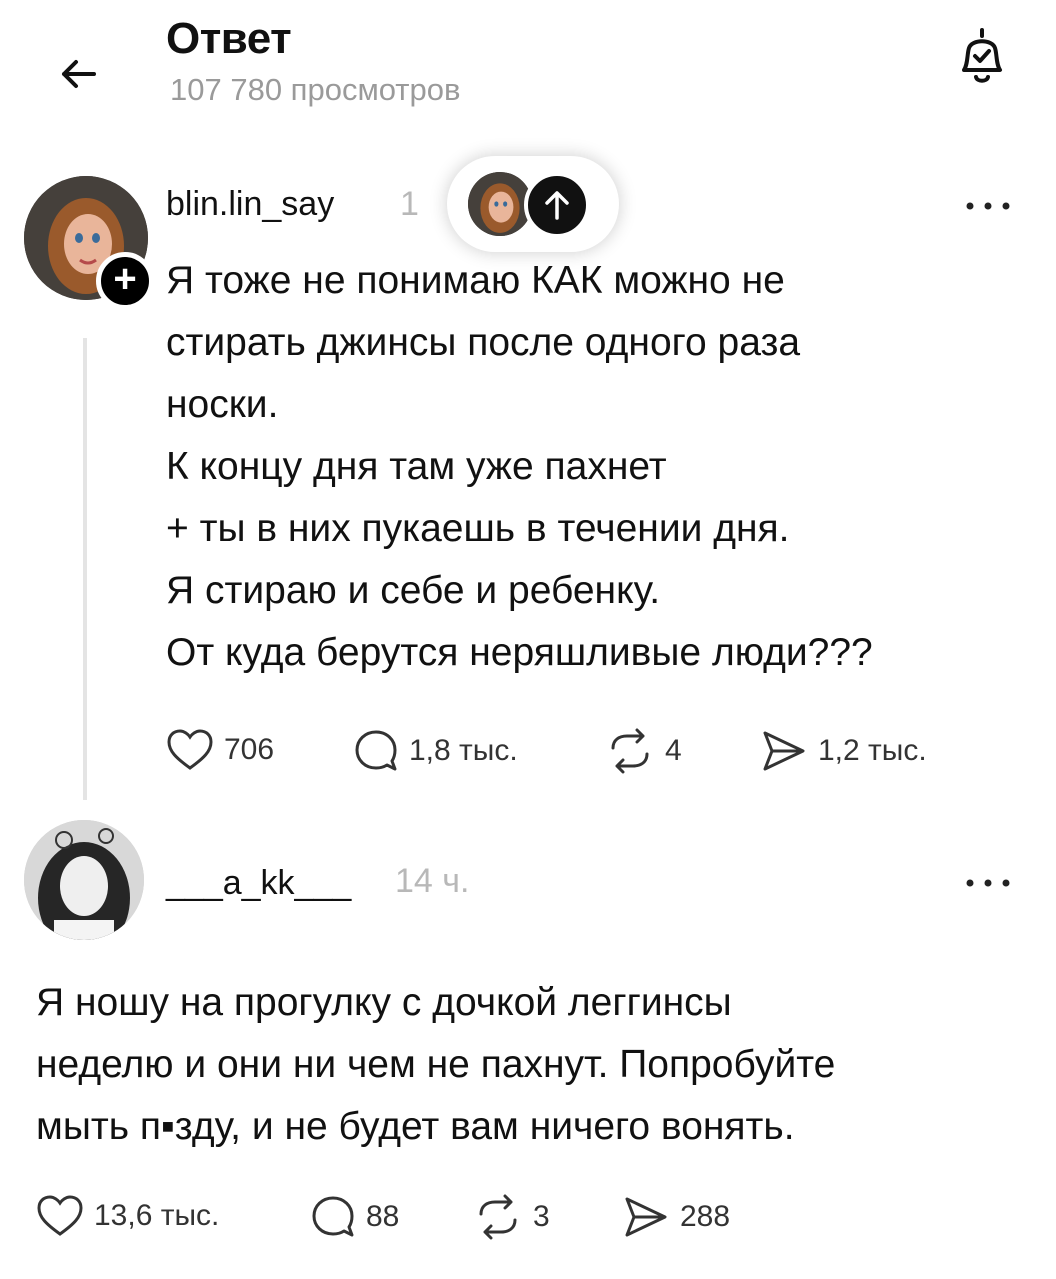  I want to click on share-button: 1,2 тыс., so click(843, 751).